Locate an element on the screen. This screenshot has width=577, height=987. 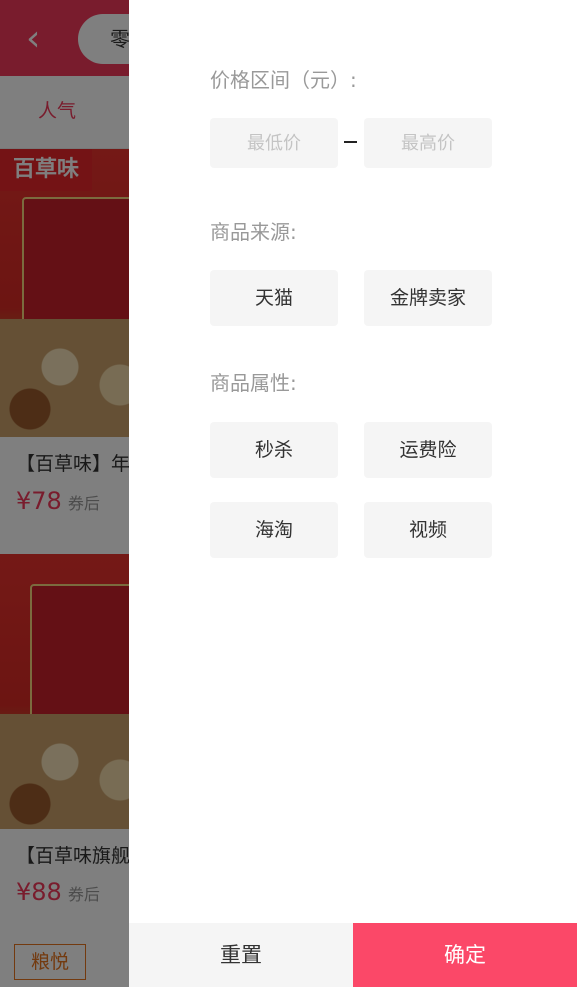
max-price-input is located at coordinates (428, 143).